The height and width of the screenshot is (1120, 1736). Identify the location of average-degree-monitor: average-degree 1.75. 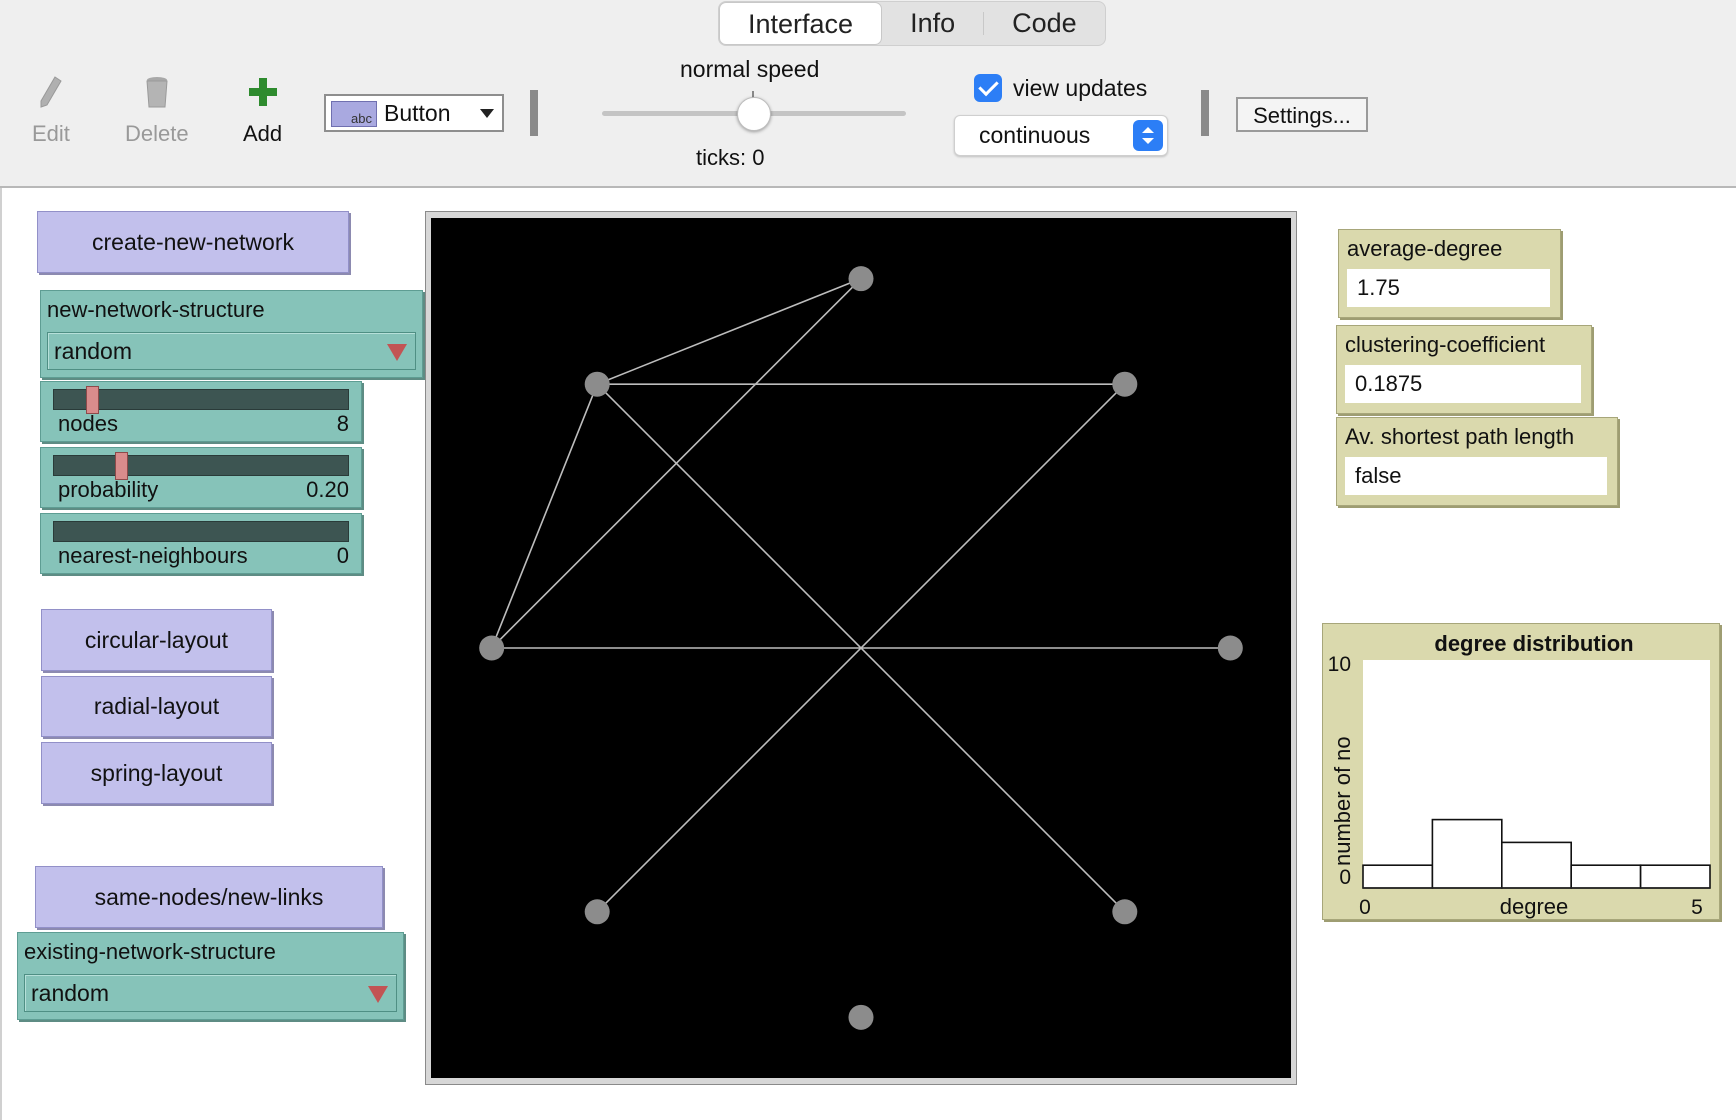
(1449, 273).